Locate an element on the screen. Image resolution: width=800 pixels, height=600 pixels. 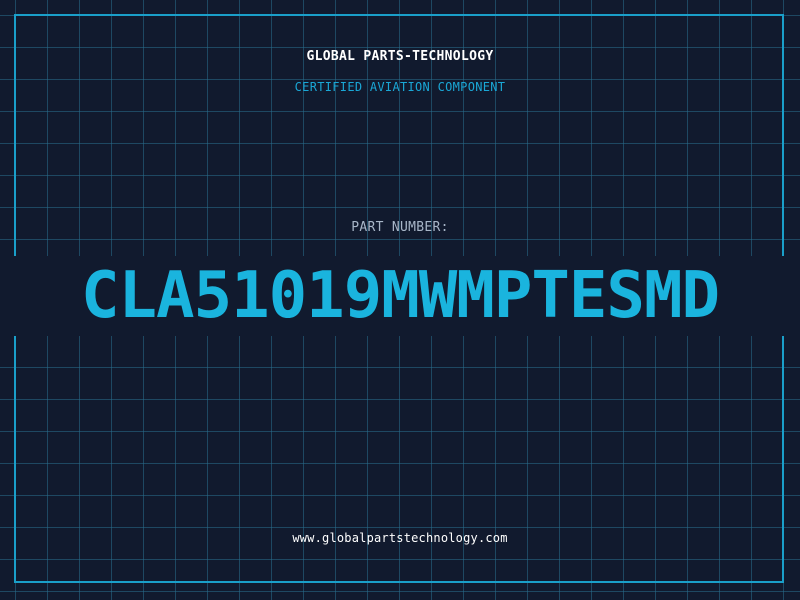
company-name: GLOBAL PARTS-TECHNOLOGY is located at coordinates (400, 56).